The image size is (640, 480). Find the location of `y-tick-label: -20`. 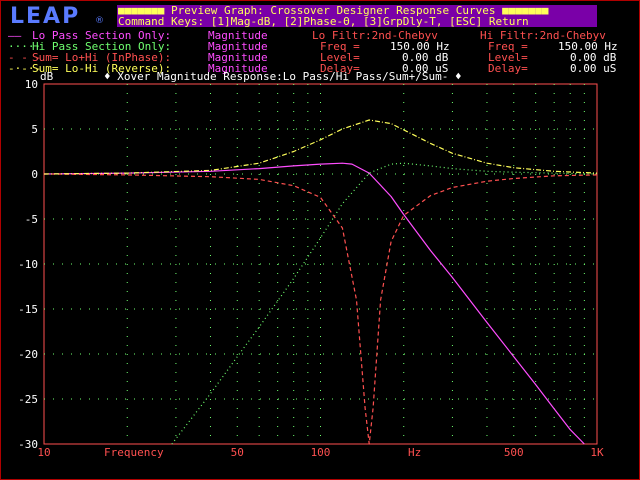

y-tick-label: -20 is located at coordinates (28, 354).